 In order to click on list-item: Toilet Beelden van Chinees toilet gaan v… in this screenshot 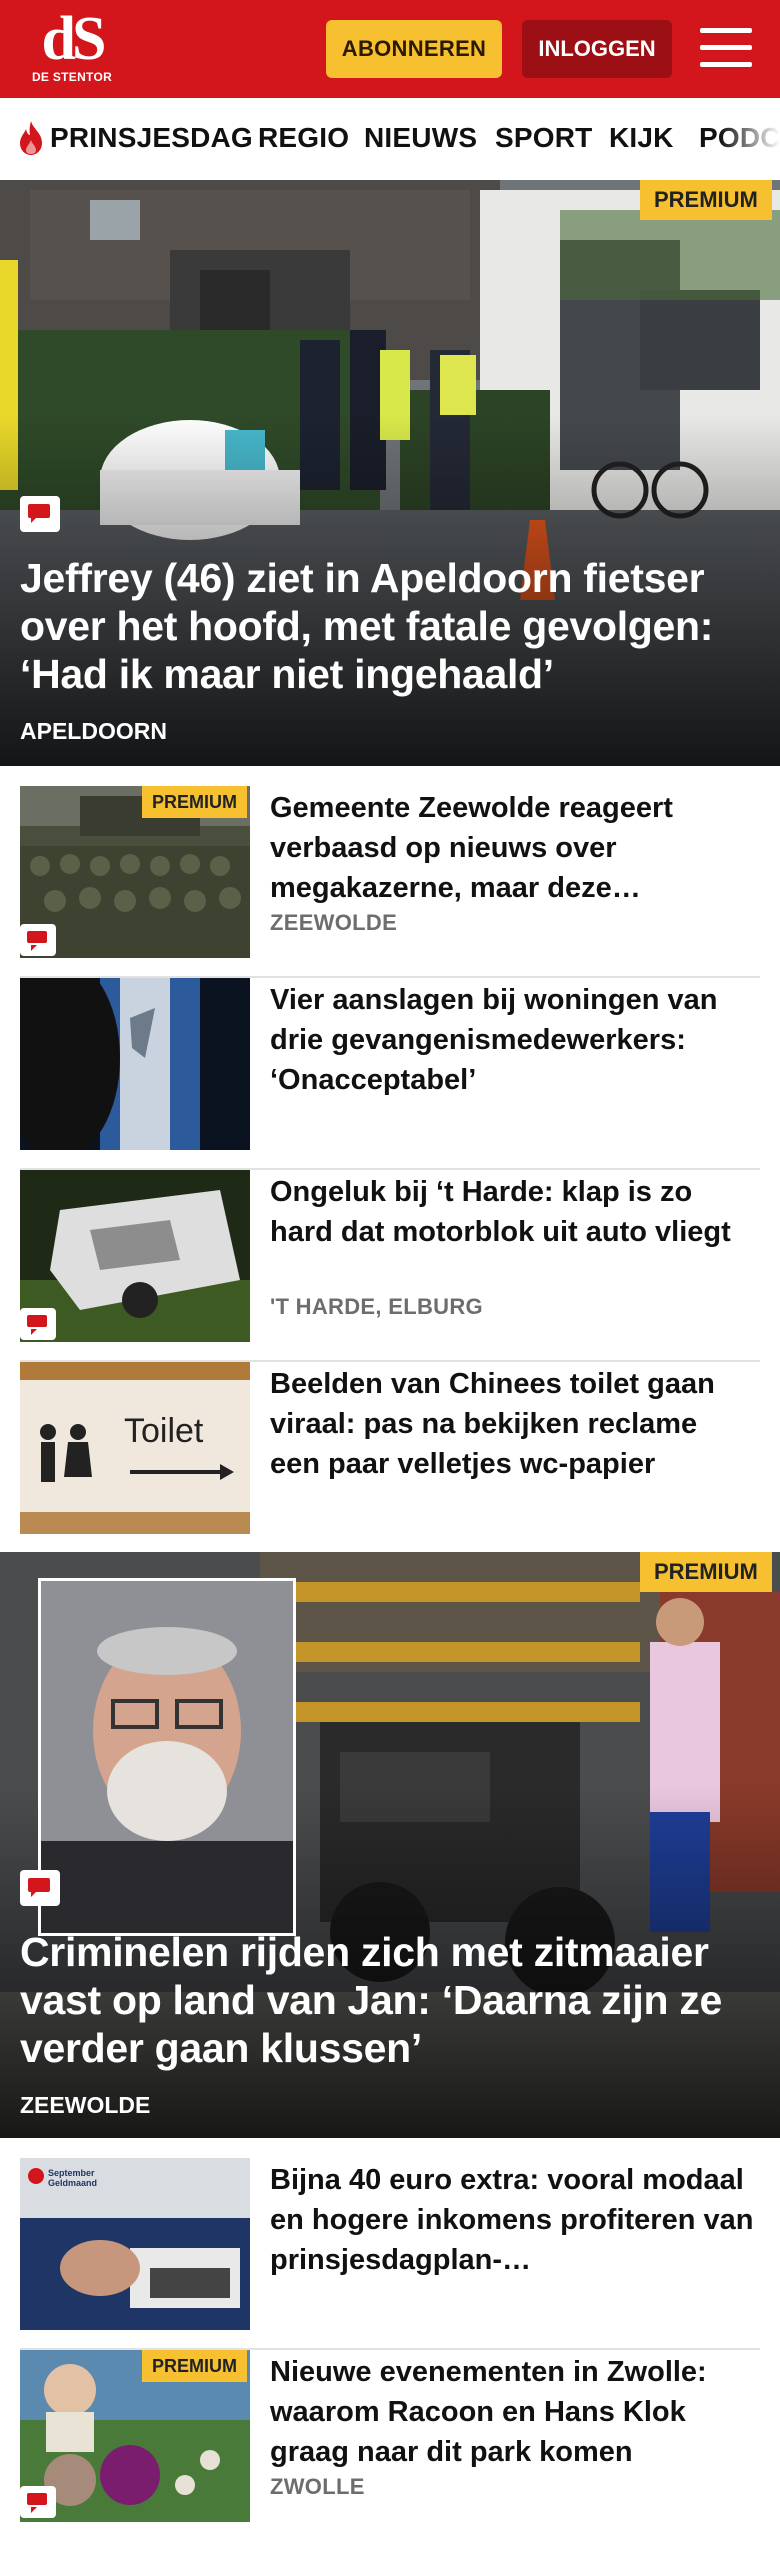, I will do `click(390, 1458)`.